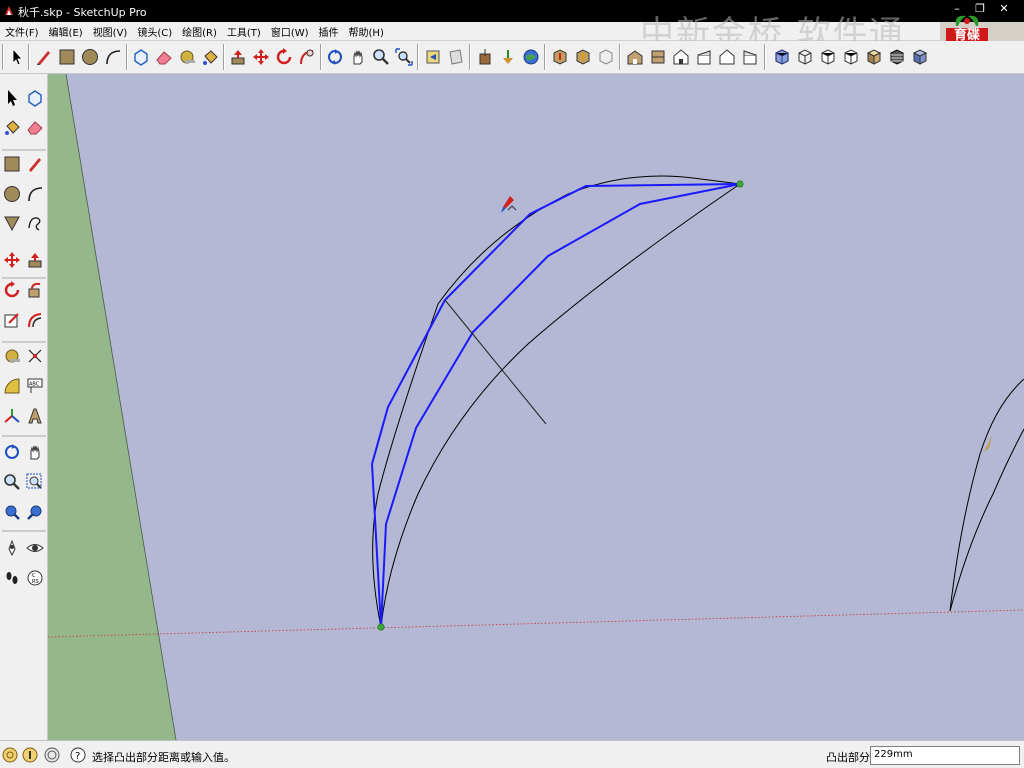 This screenshot has height=768, width=1024. I want to click on svg-text: ABC, so click(34, 385).